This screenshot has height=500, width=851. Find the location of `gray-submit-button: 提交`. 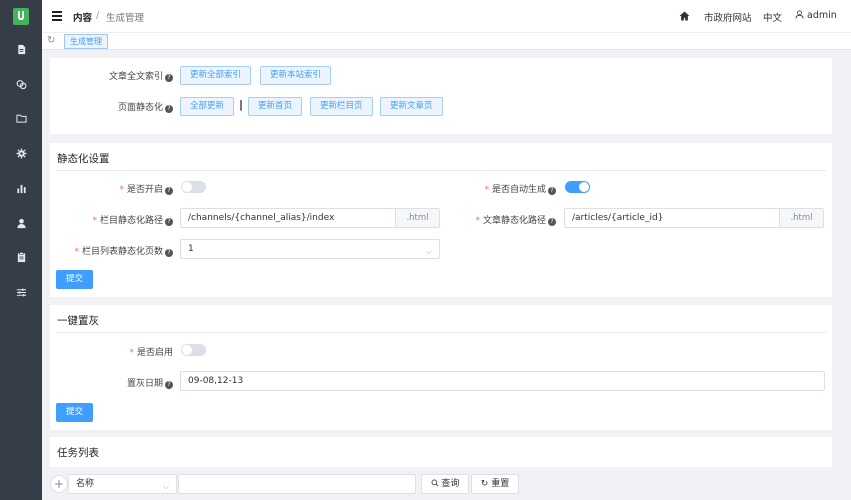

gray-submit-button: 提交 is located at coordinates (74, 412).